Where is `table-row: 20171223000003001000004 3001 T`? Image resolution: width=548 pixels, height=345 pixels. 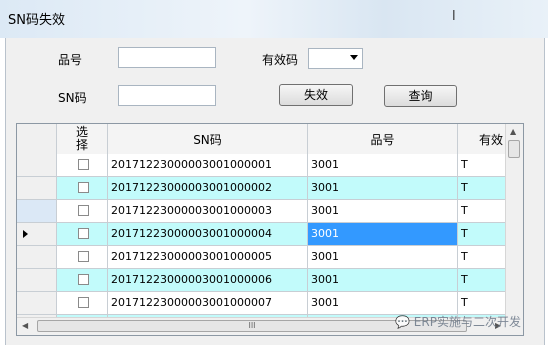
table-row: 20171223000003001000004 3001 T is located at coordinates (262, 234).